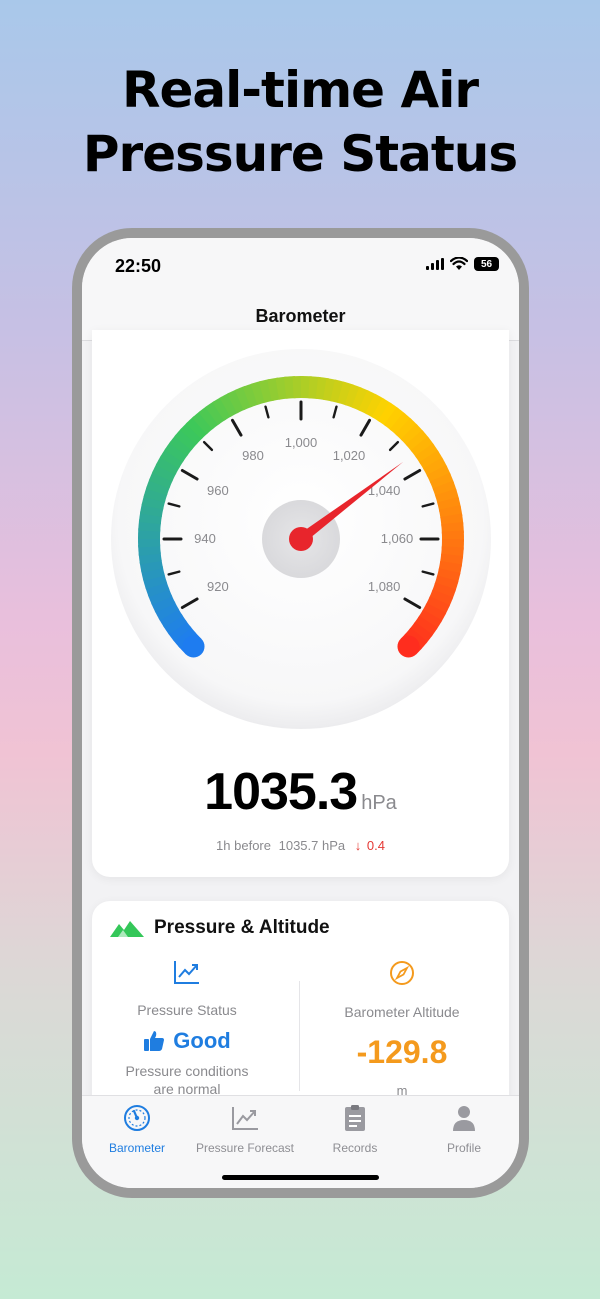 Image resolution: width=600 pixels, height=1299 pixels. What do you see at coordinates (218, 490) in the screenshot?
I see `gauge-tick-label: 960` at bounding box center [218, 490].